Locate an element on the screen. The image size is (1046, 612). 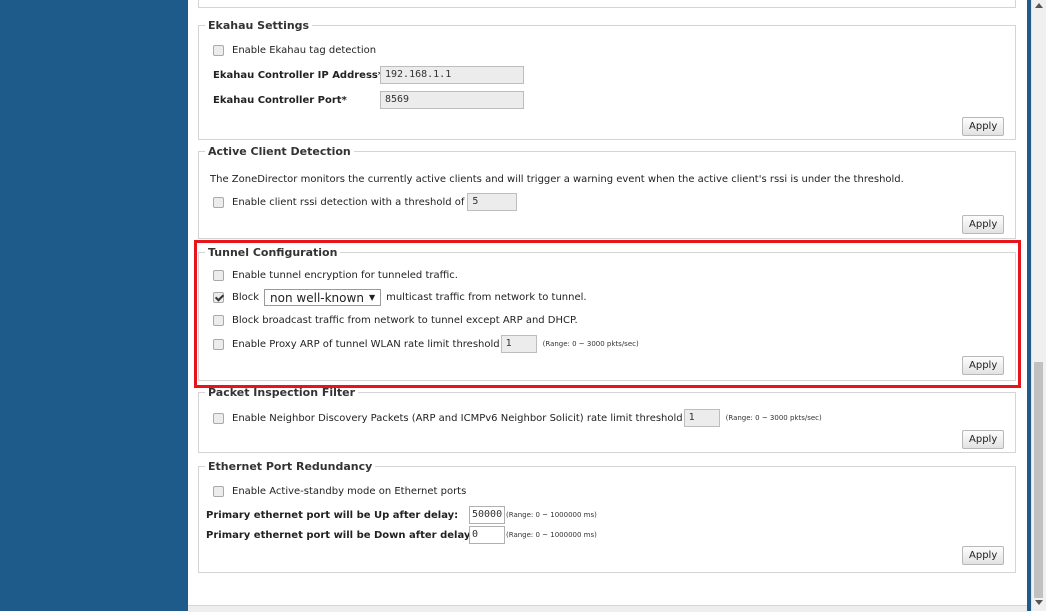
ekahau-ip-label: Ekahau Controller IP Address* is located at coordinates (298, 75).